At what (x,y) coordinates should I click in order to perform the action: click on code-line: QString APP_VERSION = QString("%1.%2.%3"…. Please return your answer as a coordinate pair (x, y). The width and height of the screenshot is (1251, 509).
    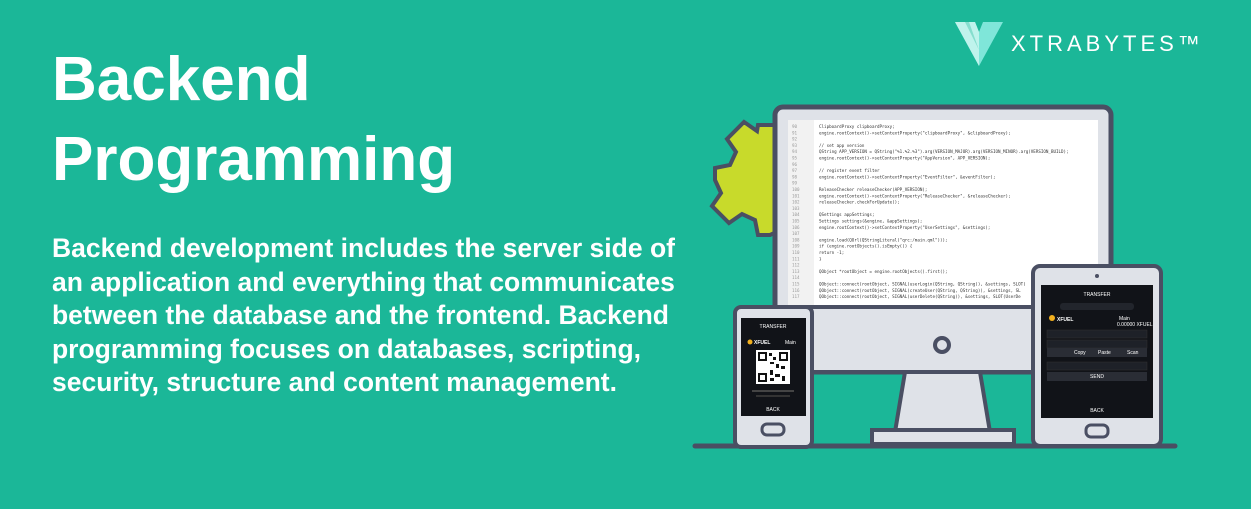
    Looking at the image, I should click on (944, 151).